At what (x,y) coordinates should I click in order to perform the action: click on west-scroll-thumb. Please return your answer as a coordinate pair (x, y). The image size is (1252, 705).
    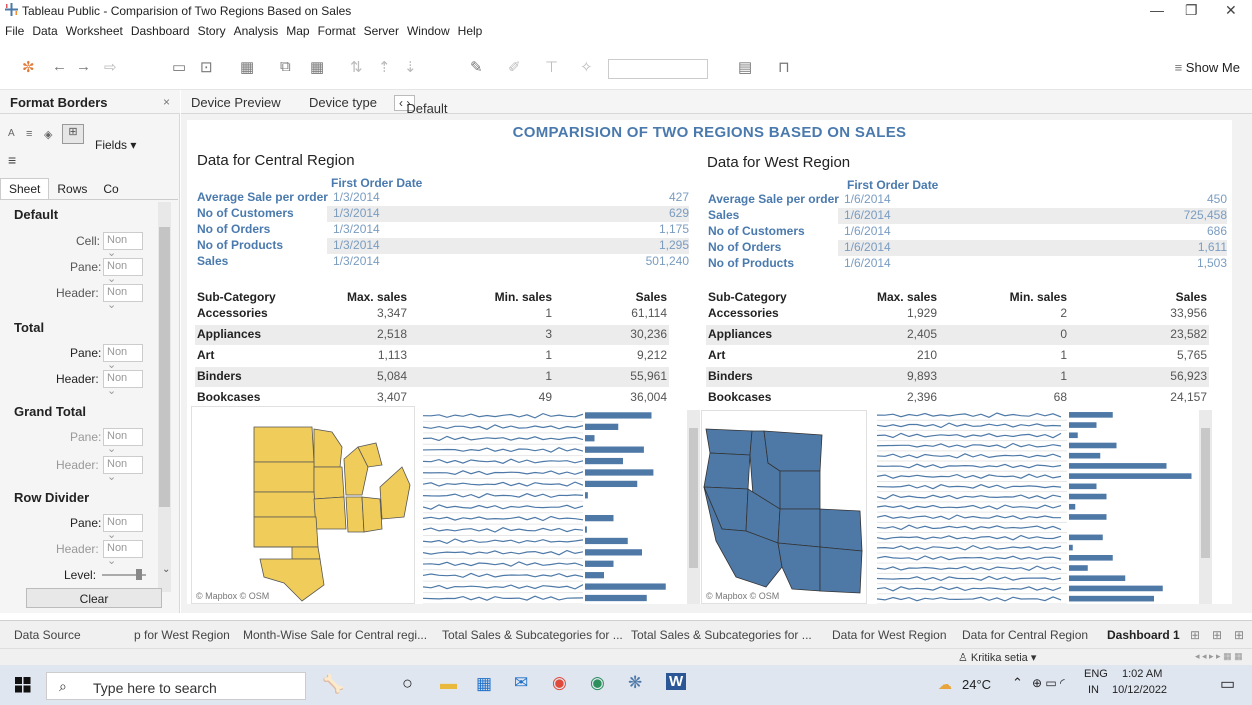
    Looking at the image, I should click on (1205, 493).